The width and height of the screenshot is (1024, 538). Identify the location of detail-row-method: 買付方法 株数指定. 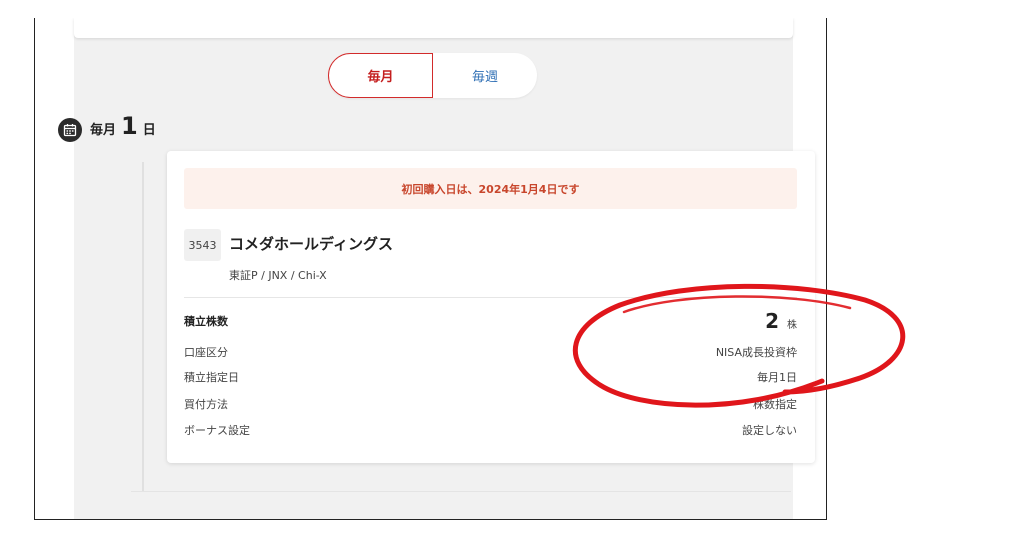
(490, 404).